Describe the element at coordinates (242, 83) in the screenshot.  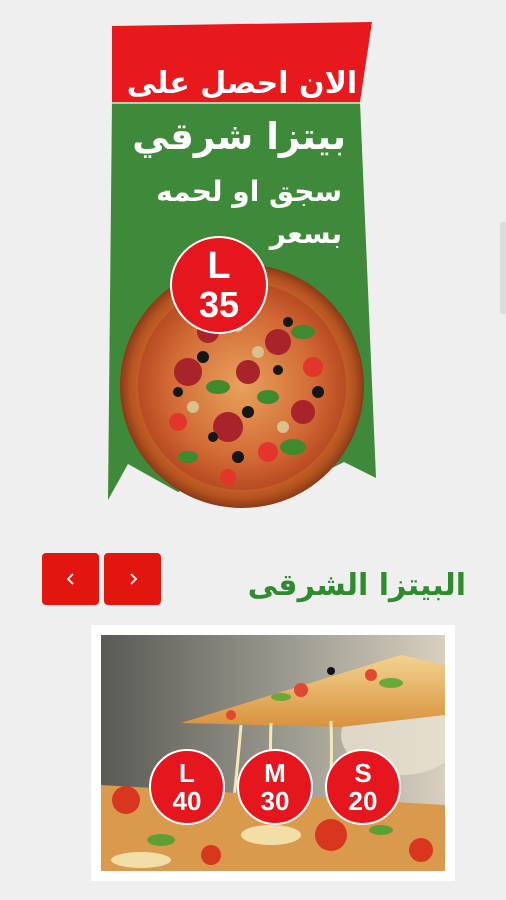
I see `promo-header: الان احصل على` at that location.